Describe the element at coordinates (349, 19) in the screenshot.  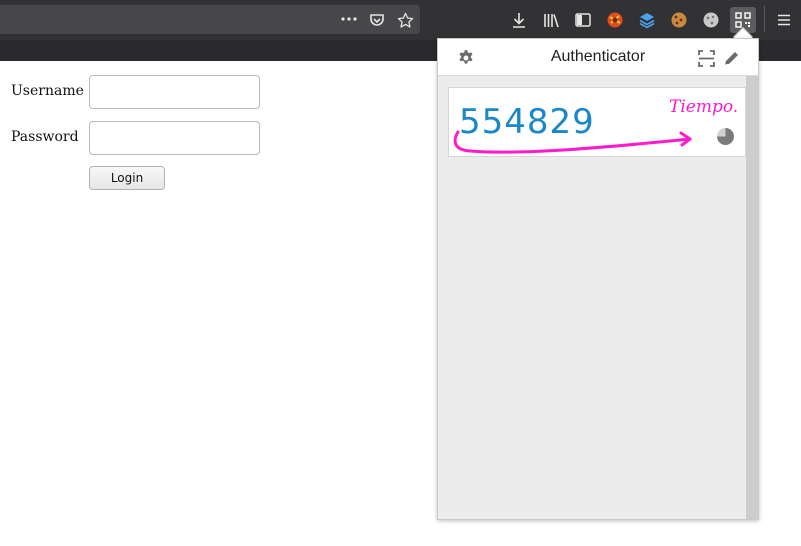
I see `more-dots-icon` at that location.